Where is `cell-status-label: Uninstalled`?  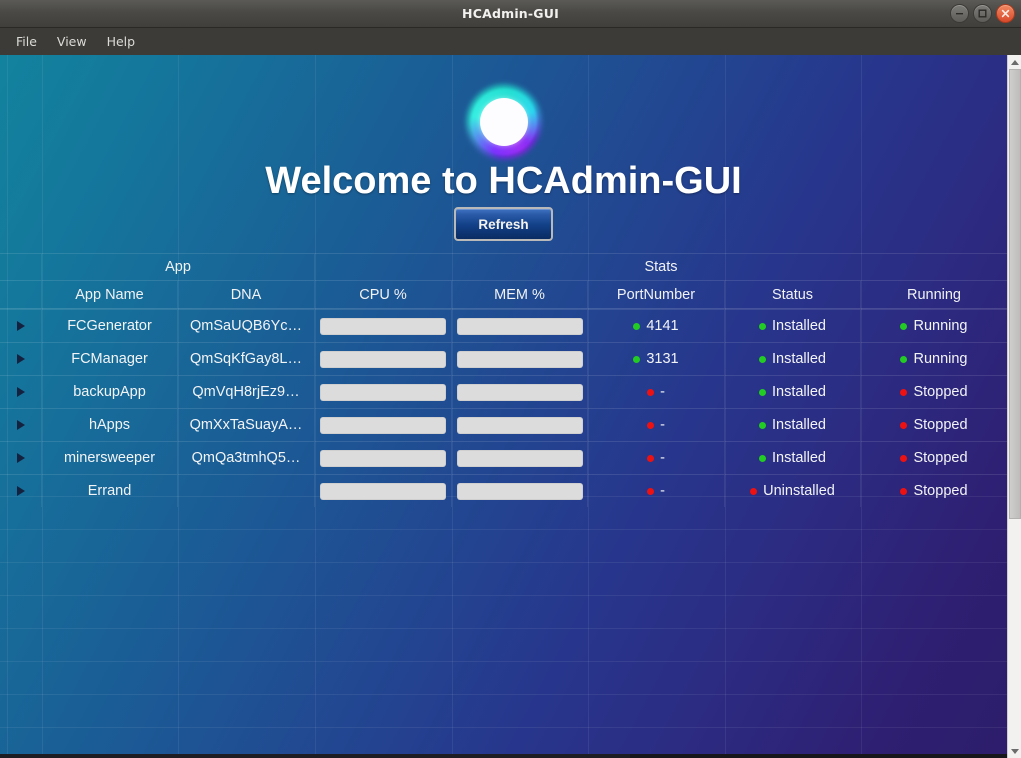 cell-status-label: Uninstalled is located at coordinates (799, 491).